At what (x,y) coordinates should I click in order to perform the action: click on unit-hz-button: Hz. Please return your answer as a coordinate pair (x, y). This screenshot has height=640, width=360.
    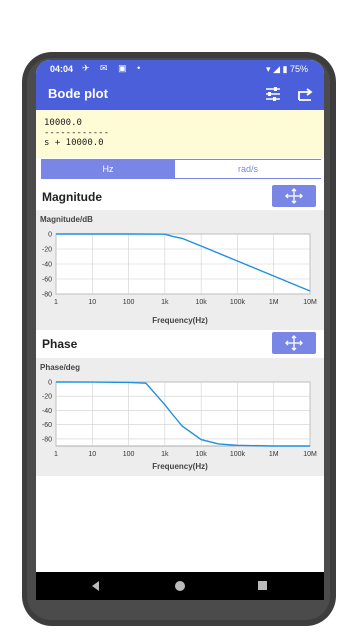
    Looking at the image, I should click on (108, 169).